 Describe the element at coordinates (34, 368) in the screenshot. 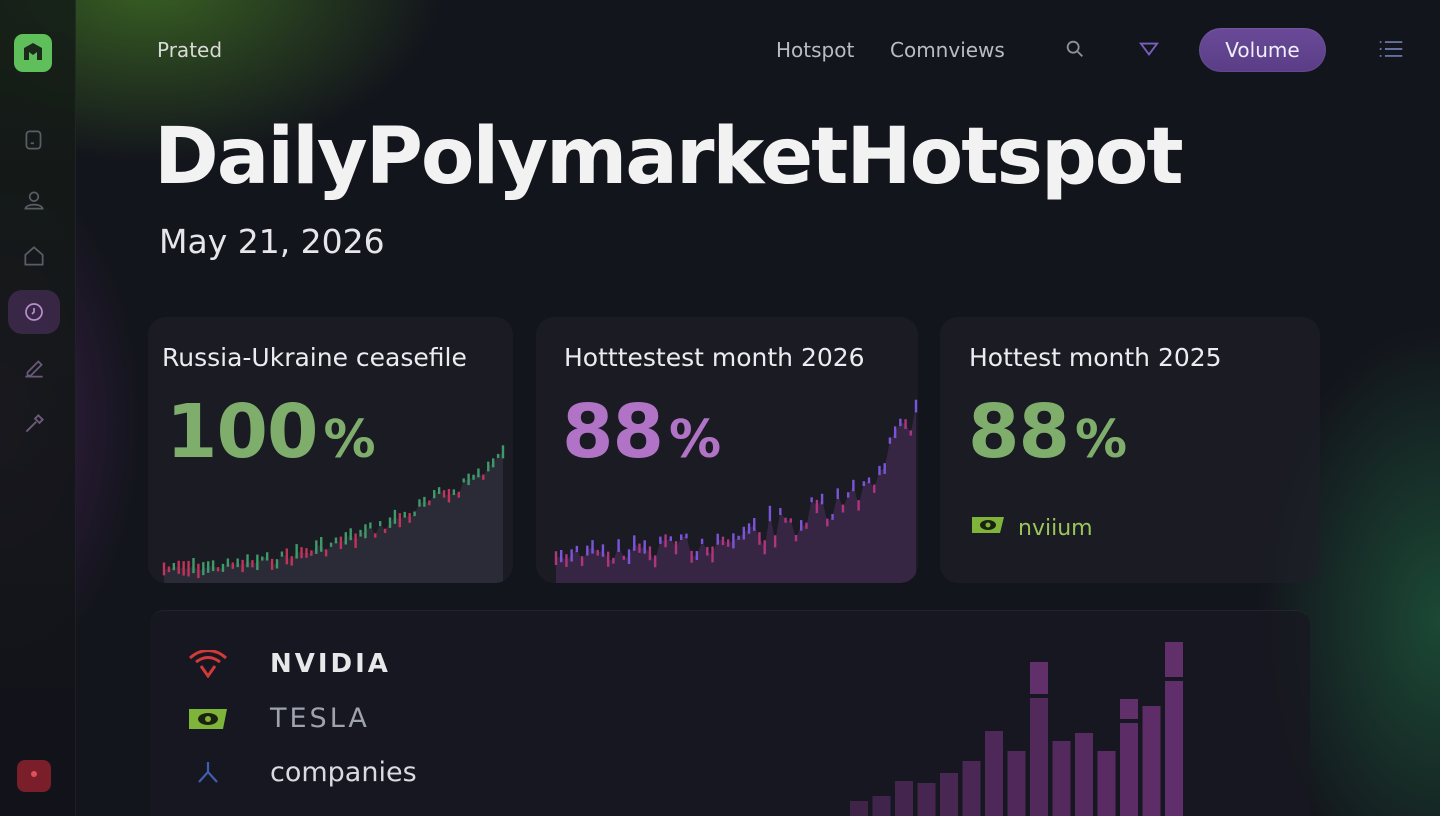

I see `edit-icon` at that location.